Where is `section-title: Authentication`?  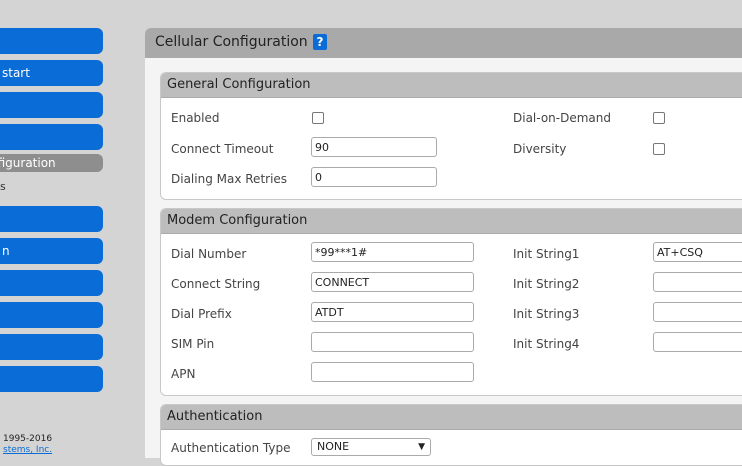
section-title: Authentication is located at coordinates (451, 417).